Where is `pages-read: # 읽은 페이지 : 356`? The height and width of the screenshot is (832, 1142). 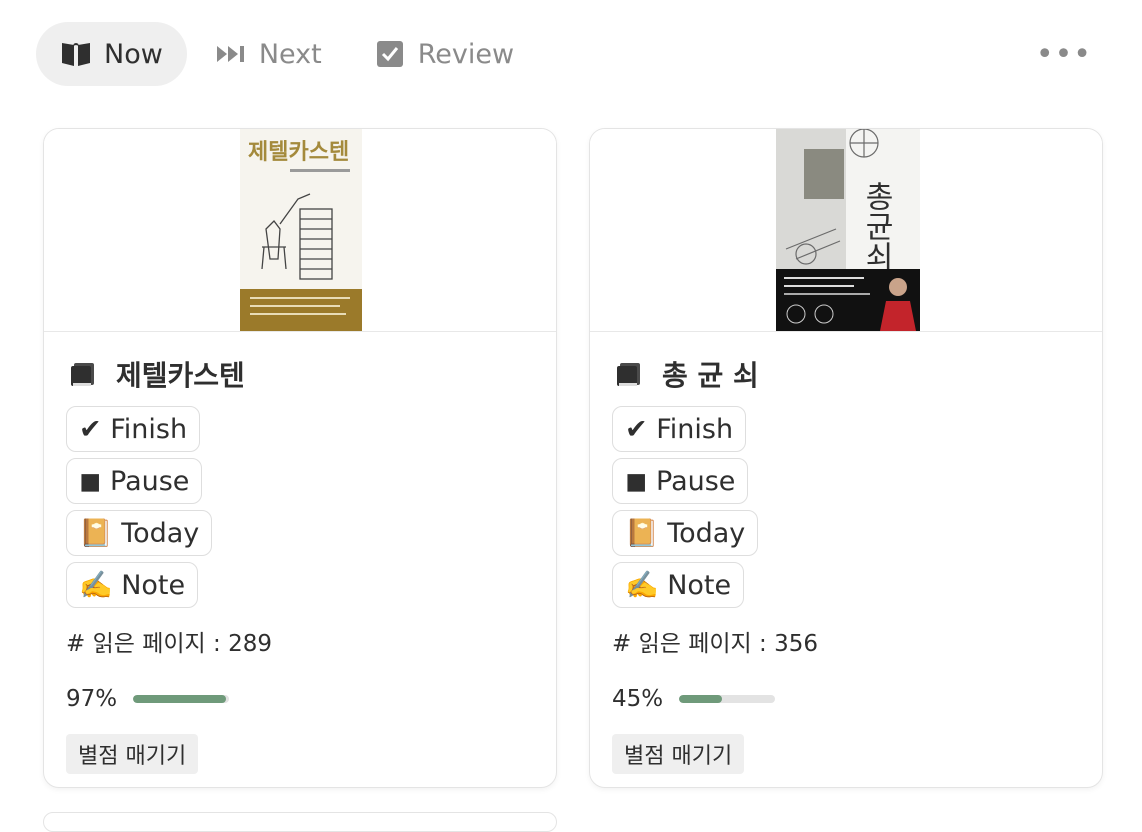 pages-read: # 읽은 페이지 : 356 is located at coordinates (715, 644).